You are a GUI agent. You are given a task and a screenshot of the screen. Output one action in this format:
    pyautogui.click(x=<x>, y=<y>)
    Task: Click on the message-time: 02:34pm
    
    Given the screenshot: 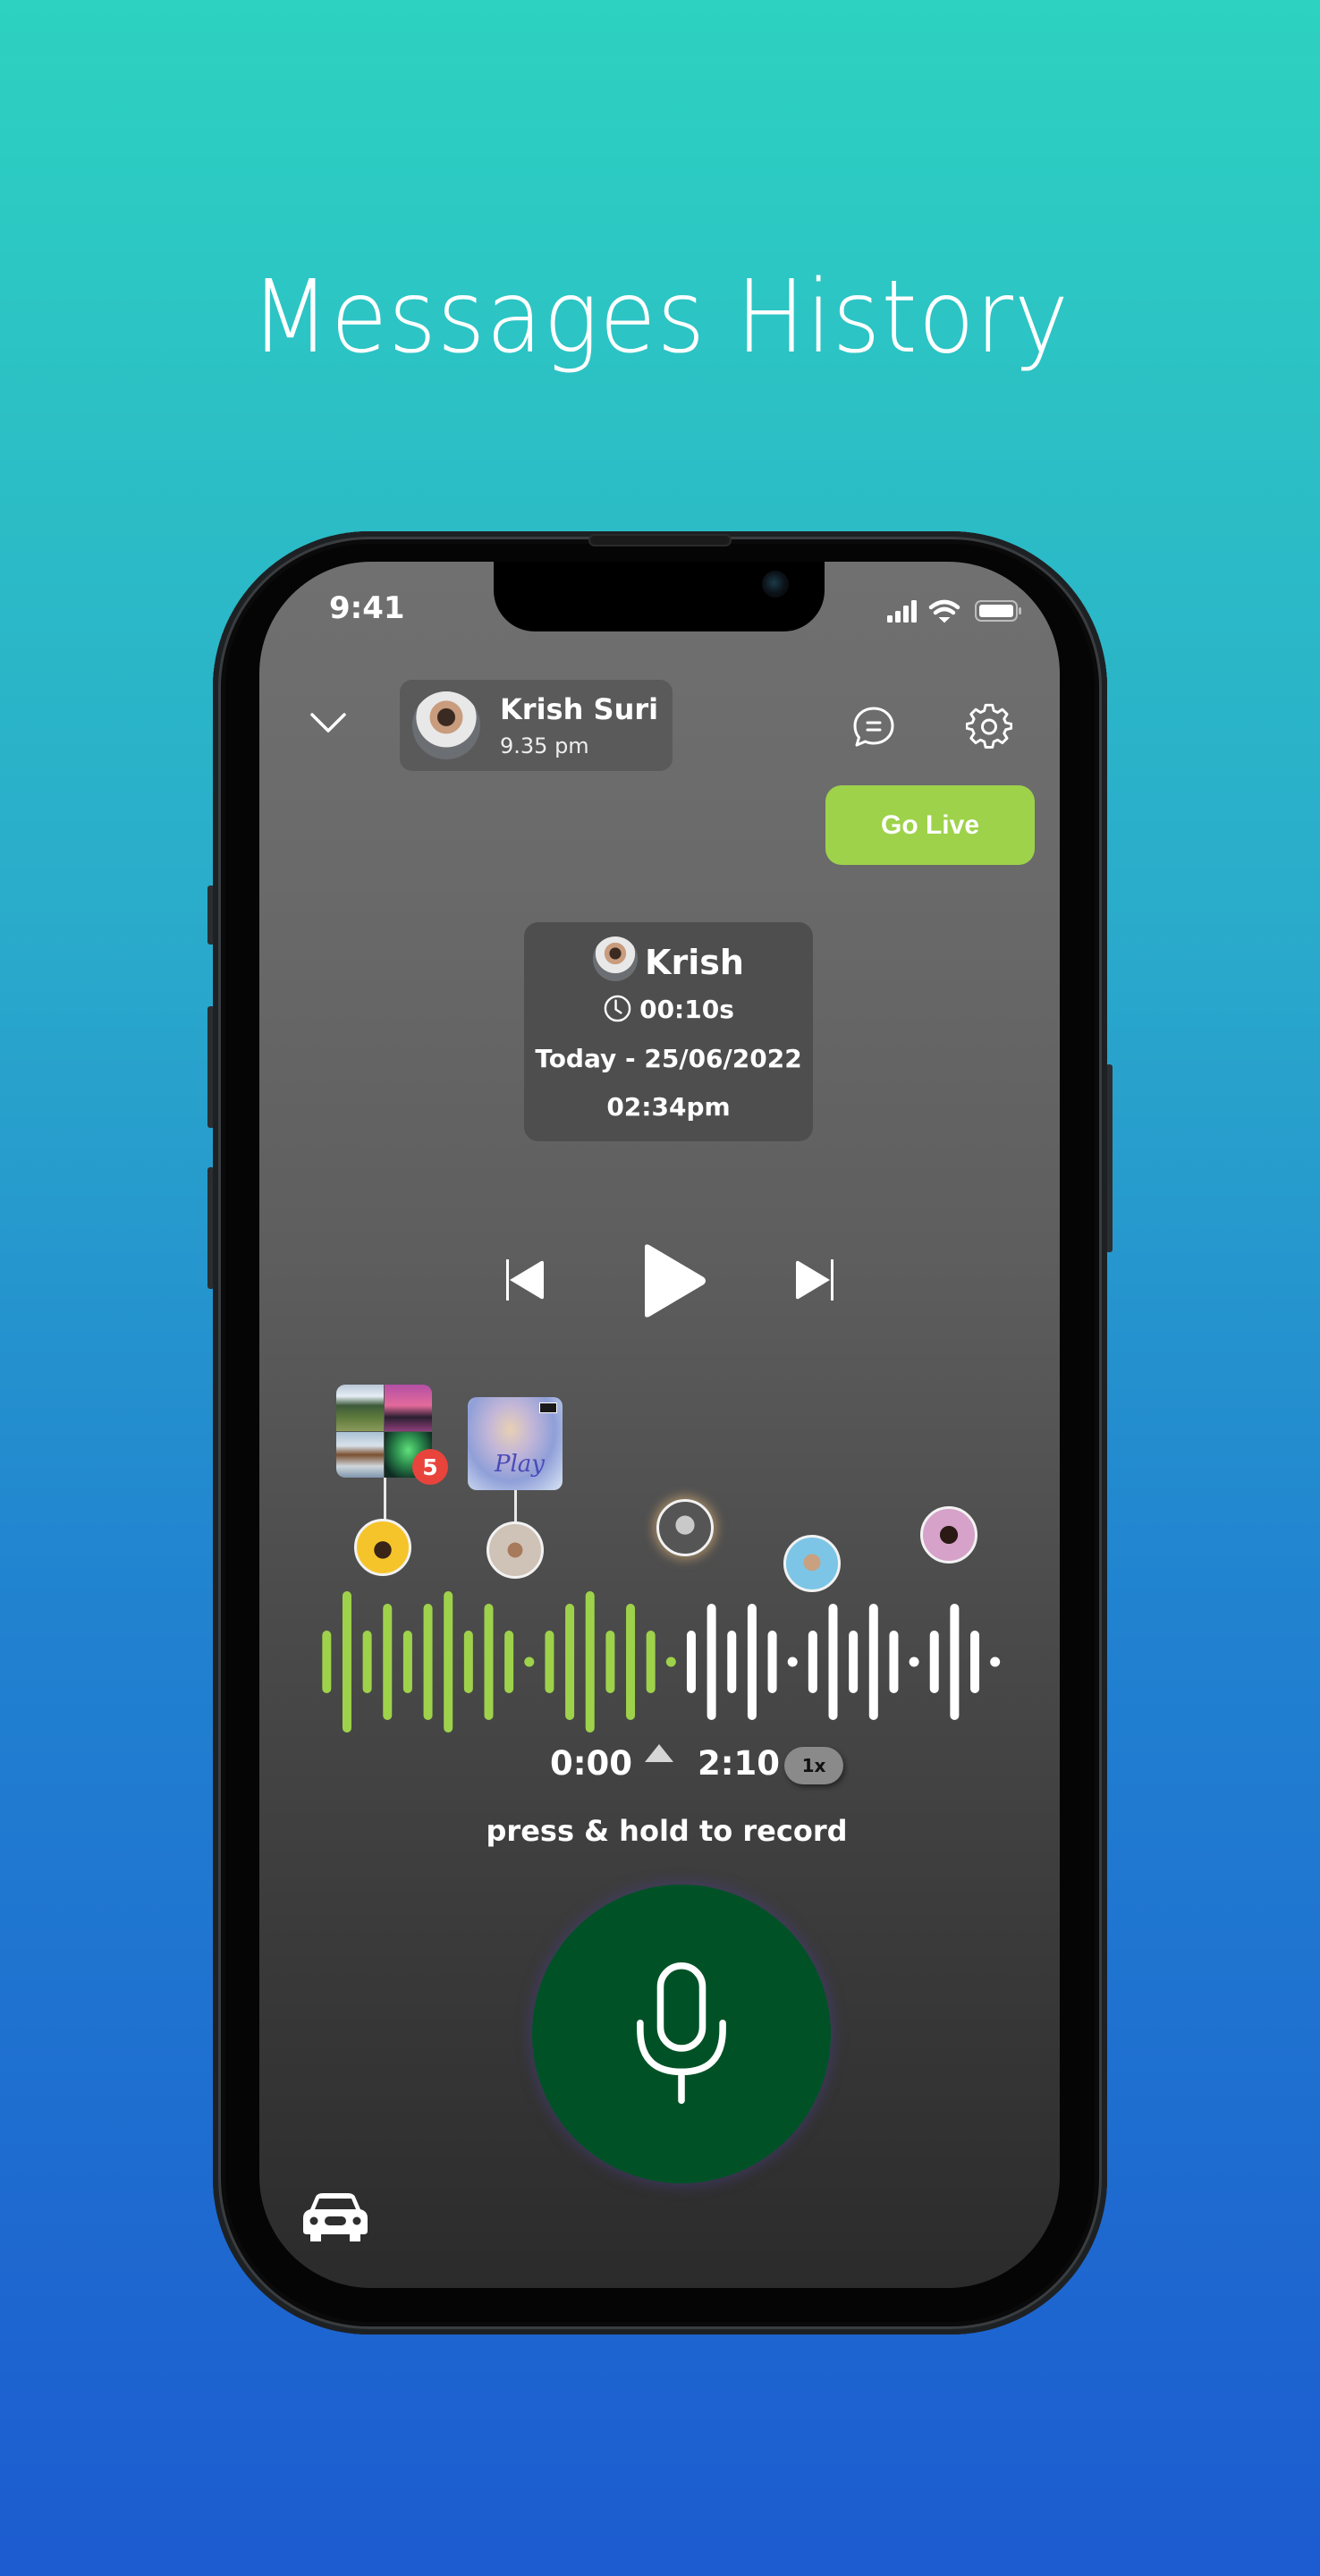 What is the action you would take?
    pyautogui.click(x=668, y=1107)
    